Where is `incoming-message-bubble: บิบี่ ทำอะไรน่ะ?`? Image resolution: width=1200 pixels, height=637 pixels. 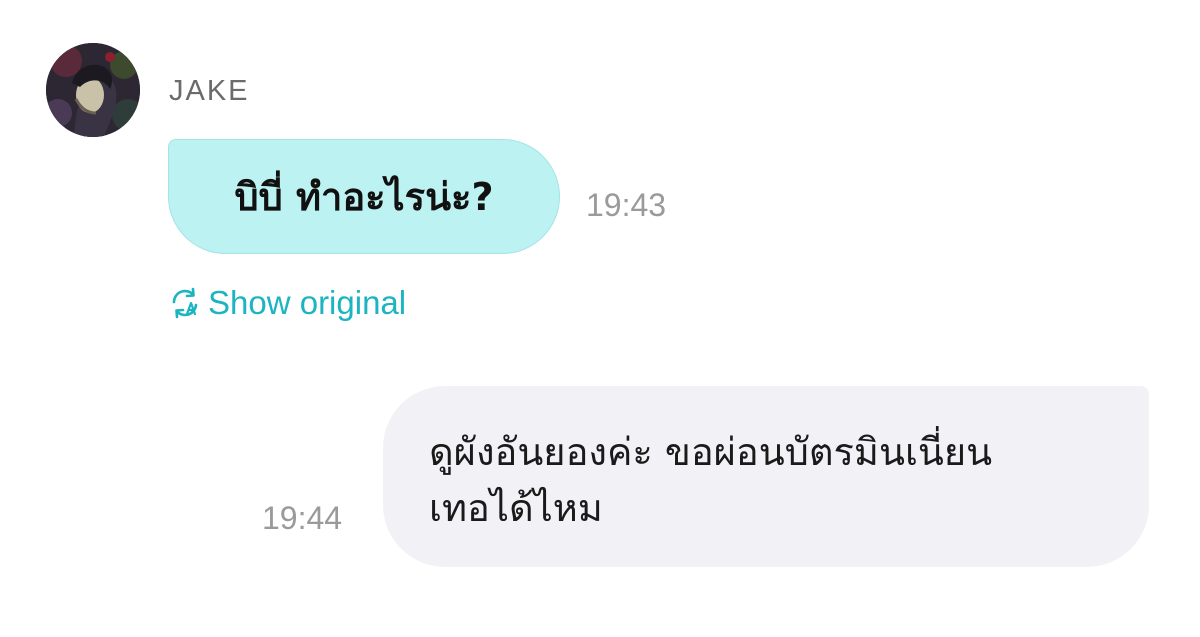 incoming-message-bubble: บิบี่ ทำอะไรน่ะ? is located at coordinates (364, 196).